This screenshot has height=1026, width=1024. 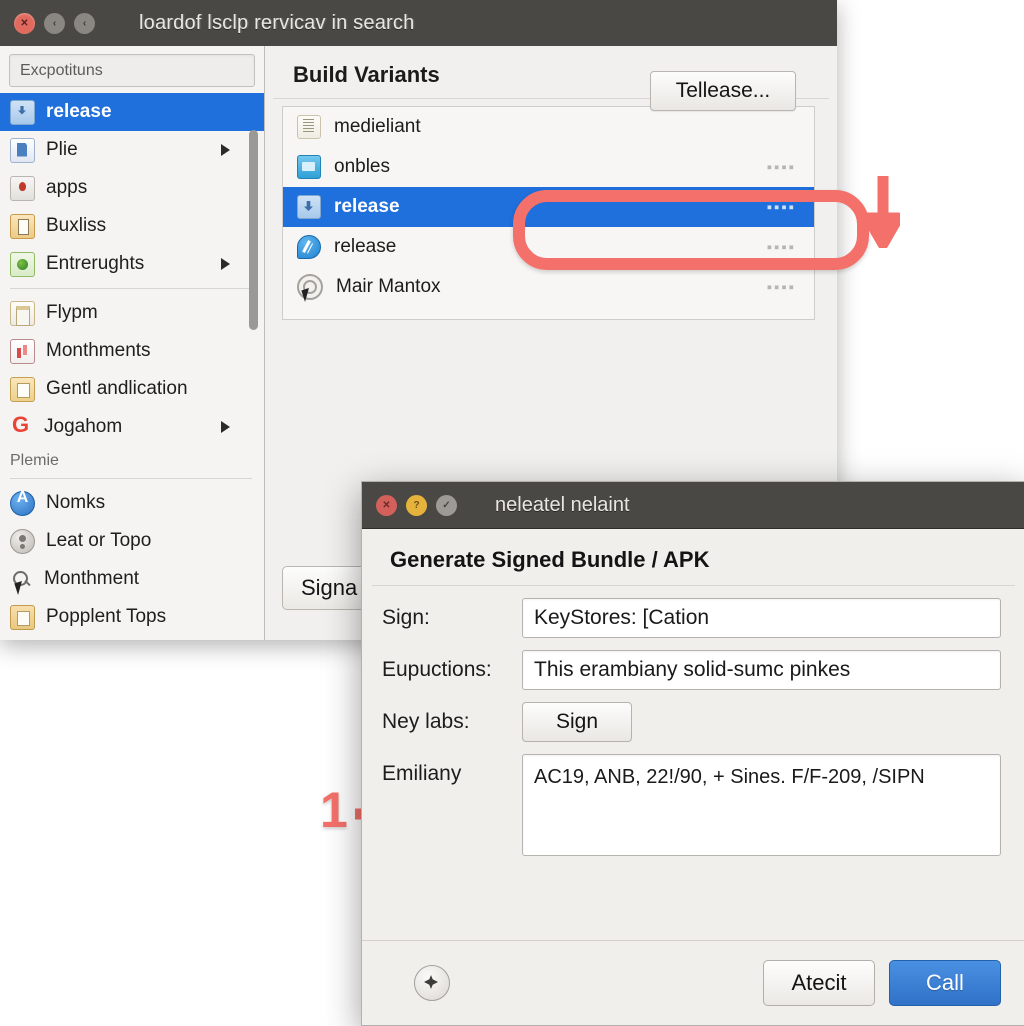 What do you see at coordinates (548, 287) in the screenshot?
I see `table-row: Mair Mantox ▪▪▪▪` at bounding box center [548, 287].